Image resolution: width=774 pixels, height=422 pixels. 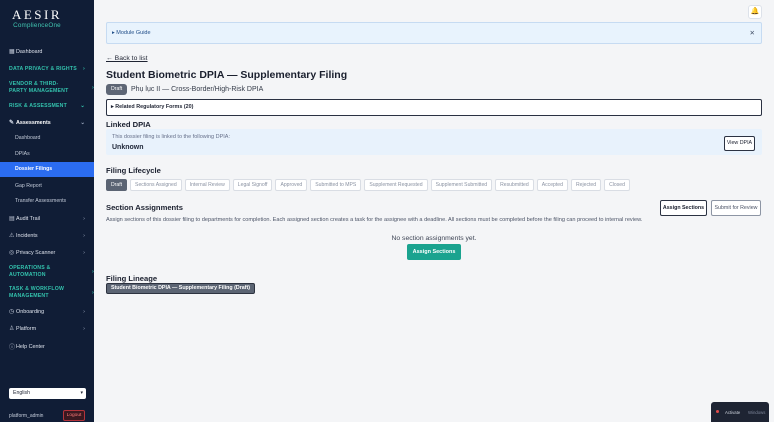 What do you see at coordinates (683, 208) in the screenshot?
I see `assign-sections-button: Assign Sections` at bounding box center [683, 208].